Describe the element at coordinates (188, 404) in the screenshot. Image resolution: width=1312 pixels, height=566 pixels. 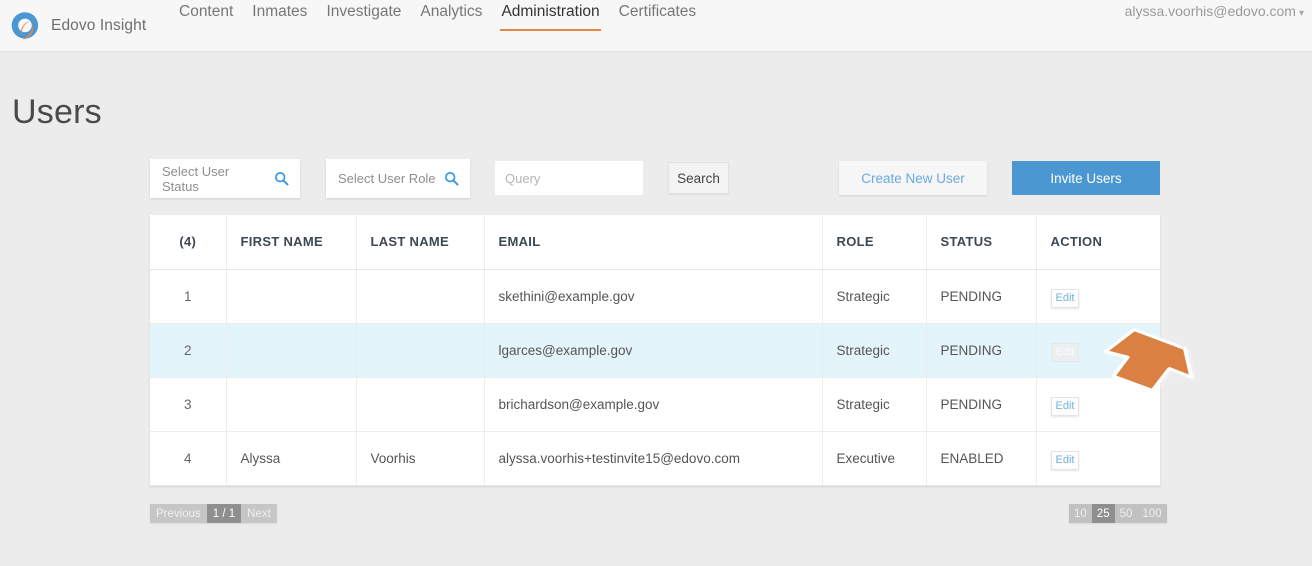
I see `cell-row-number: 3` at that location.